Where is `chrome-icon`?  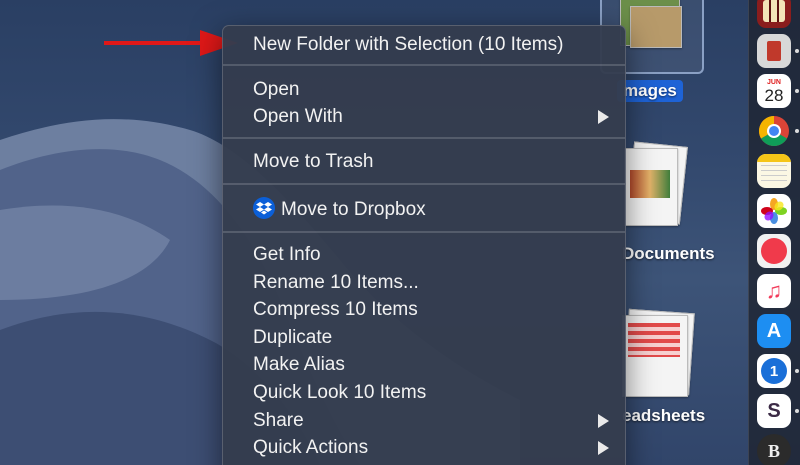
chrome-icon is located at coordinates (774, 131).